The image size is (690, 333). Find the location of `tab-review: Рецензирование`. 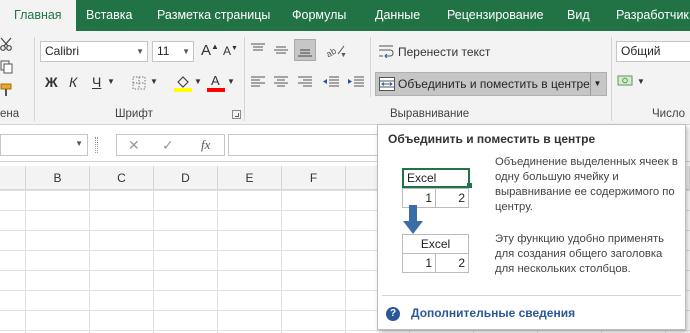

tab-review: Рецензирование is located at coordinates (495, 15).